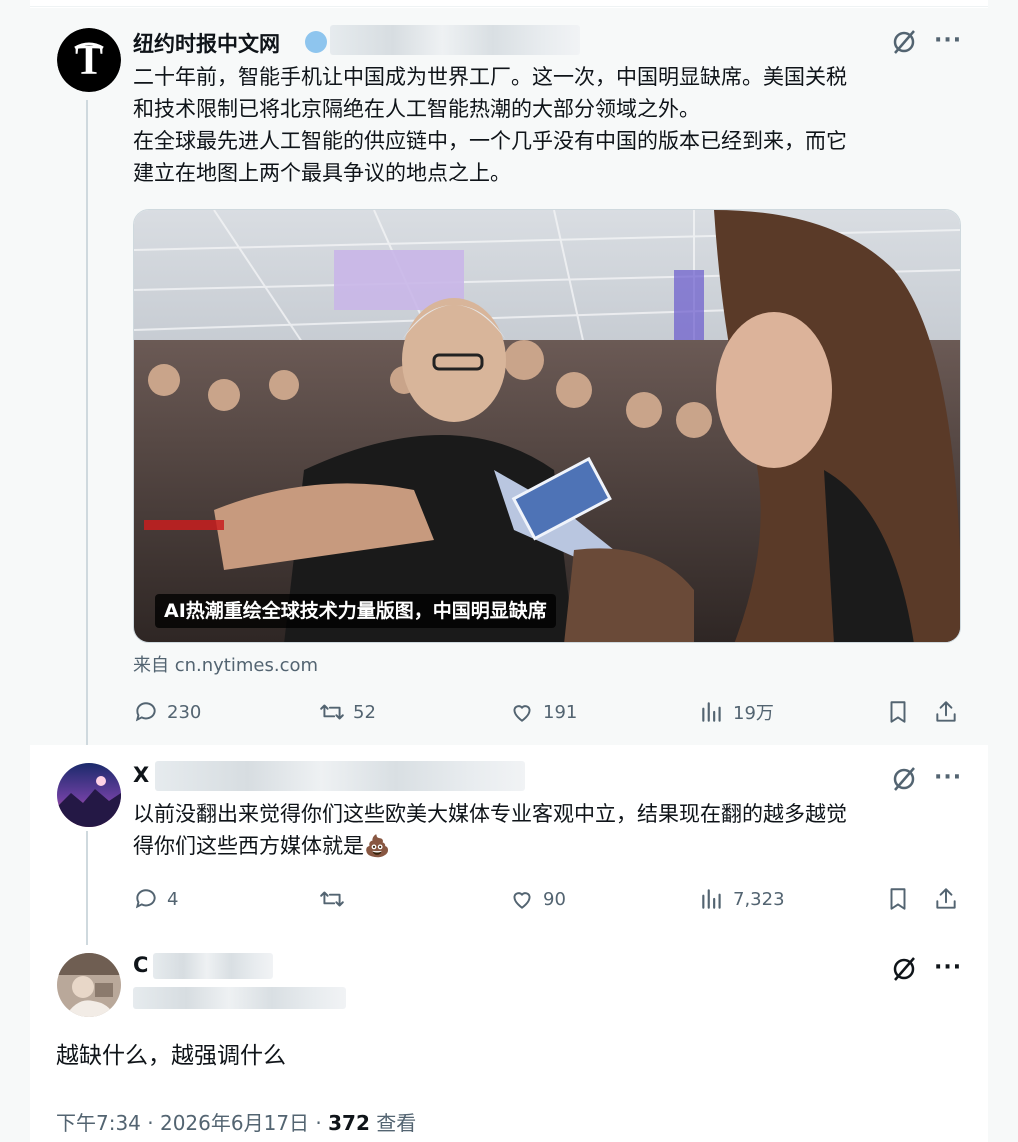  What do you see at coordinates (347, 712) in the screenshot?
I see `repost-button: 52` at bounding box center [347, 712].